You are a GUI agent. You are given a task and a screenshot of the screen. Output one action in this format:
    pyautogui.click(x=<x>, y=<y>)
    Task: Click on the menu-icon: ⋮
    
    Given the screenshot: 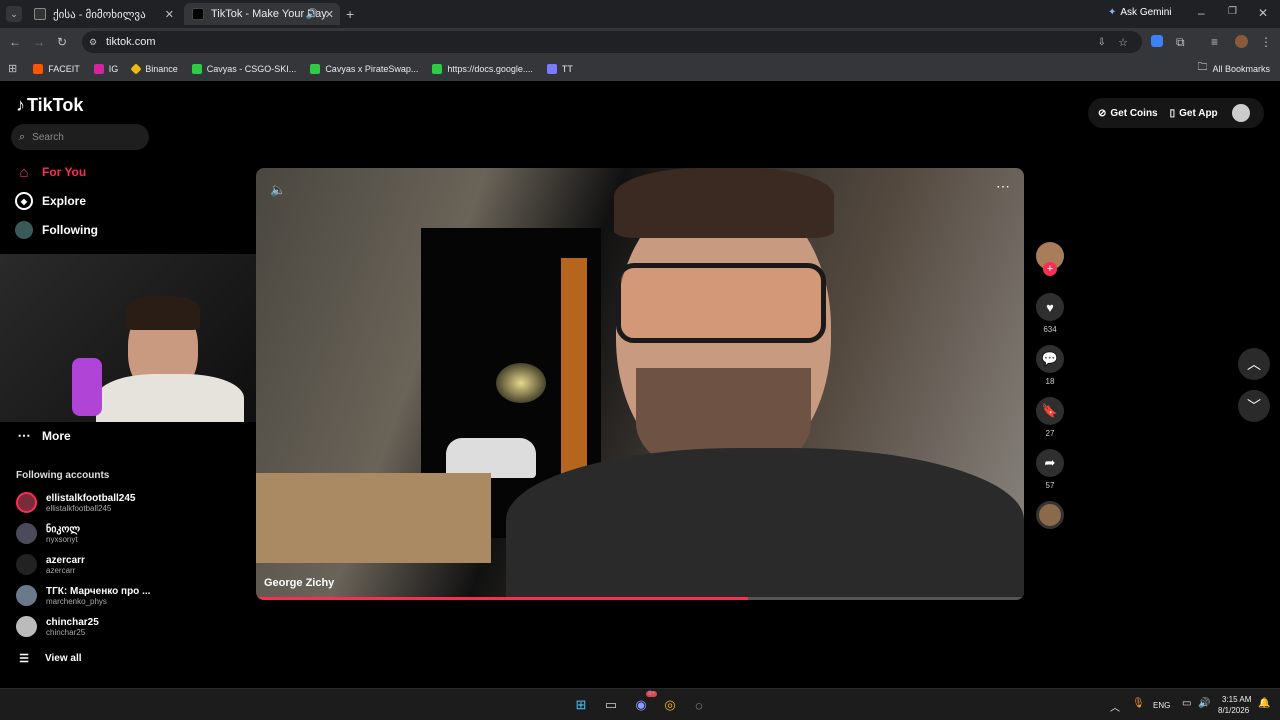 What is the action you would take?
    pyautogui.click(x=1266, y=42)
    